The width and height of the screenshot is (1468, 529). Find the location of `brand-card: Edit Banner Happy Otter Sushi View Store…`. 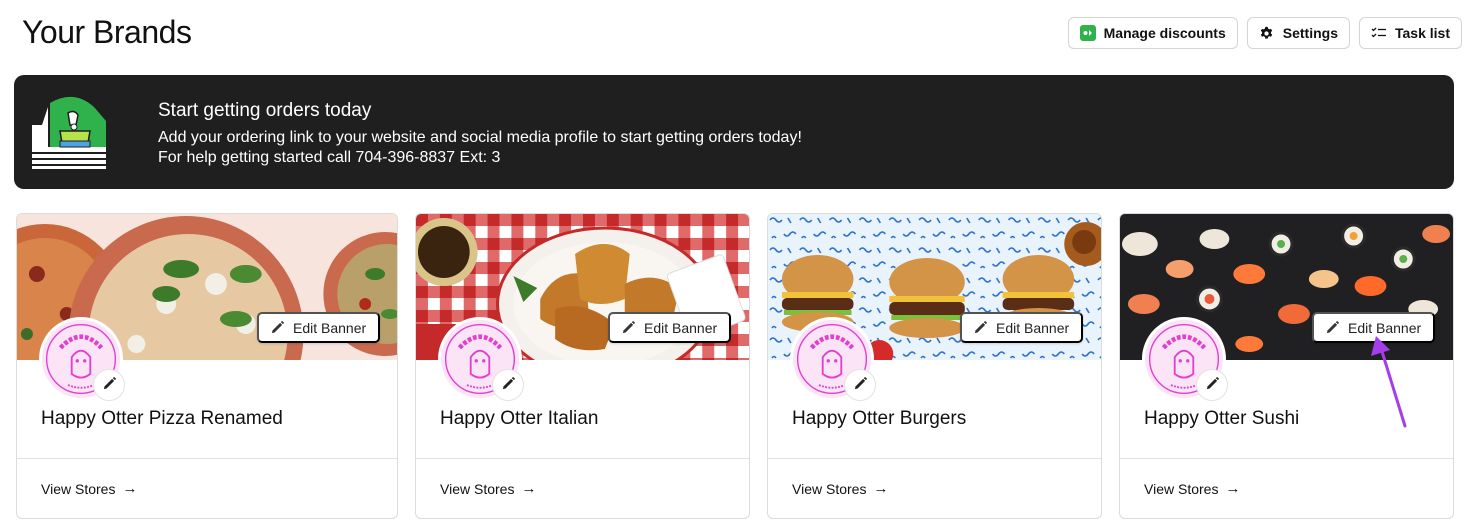

brand-card: Edit Banner Happy Otter Sushi View Store… is located at coordinates (1286, 366).